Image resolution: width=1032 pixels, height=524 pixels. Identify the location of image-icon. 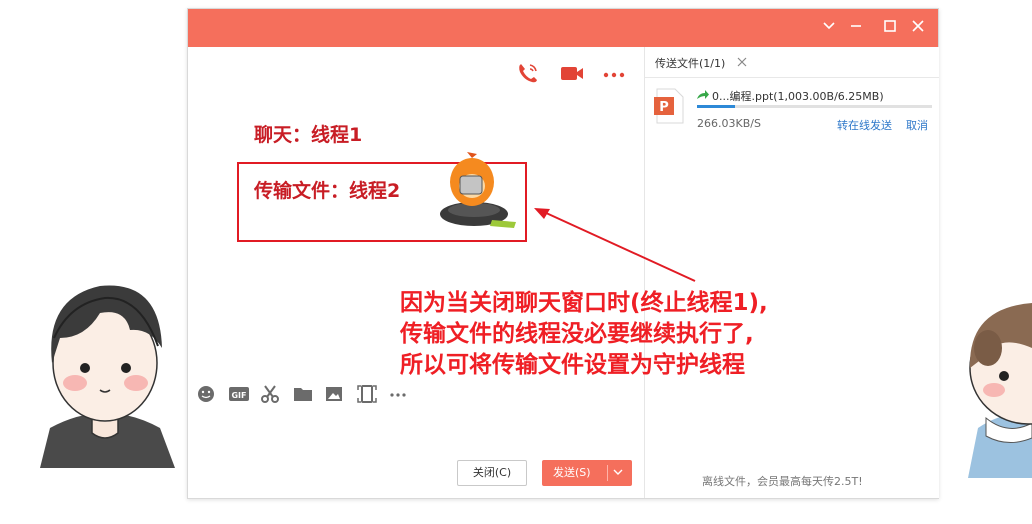
(334, 394).